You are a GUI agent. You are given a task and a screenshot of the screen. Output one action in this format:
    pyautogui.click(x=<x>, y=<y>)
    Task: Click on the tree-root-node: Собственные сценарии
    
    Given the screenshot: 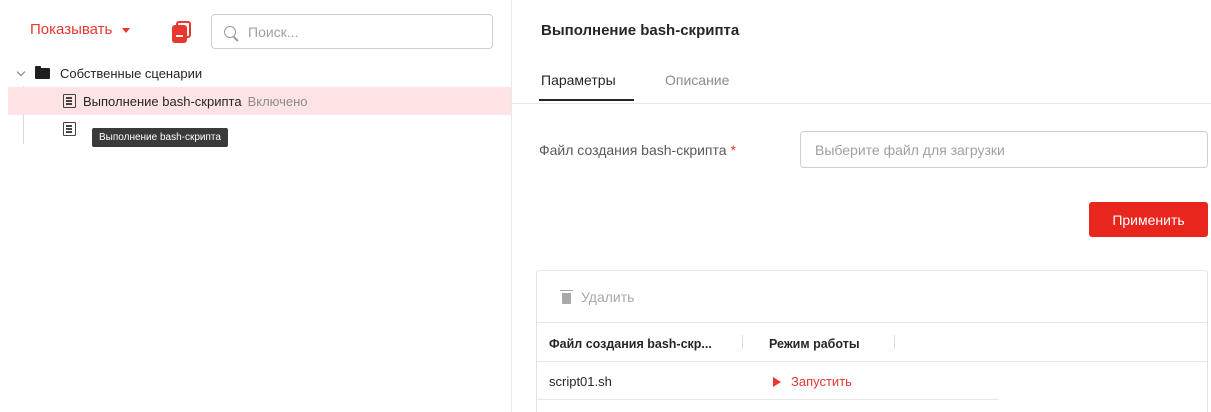 What is the action you would take?
    pyautogui.click(x=108, y=73)
    